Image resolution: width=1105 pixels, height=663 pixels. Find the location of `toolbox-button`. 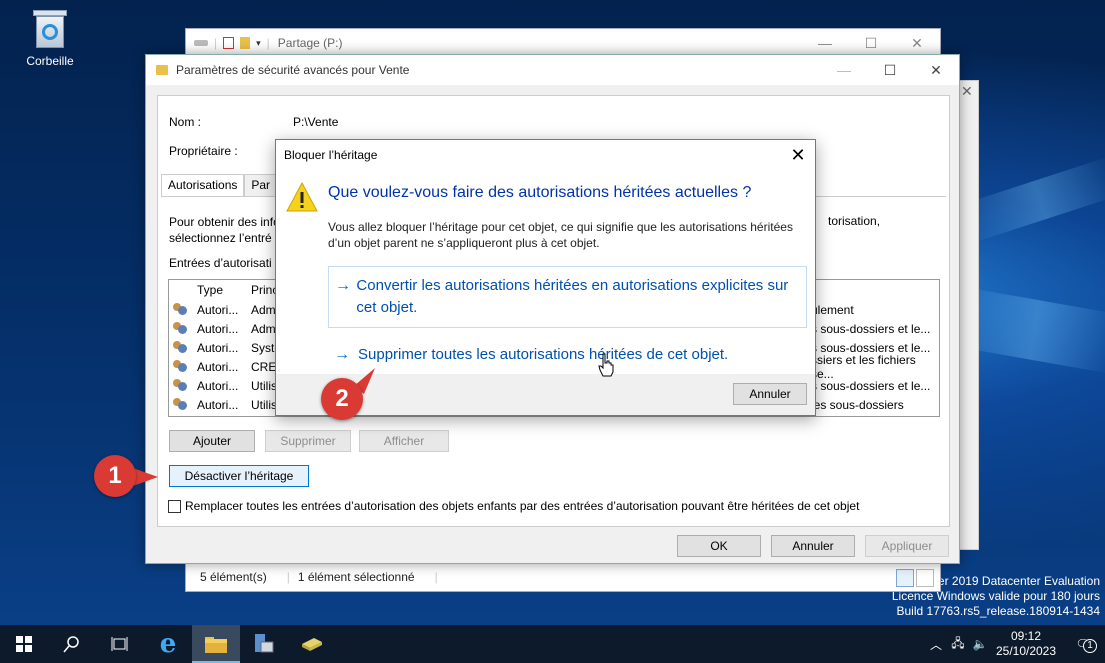

toolbox-button is located at coordinates (312, 644).